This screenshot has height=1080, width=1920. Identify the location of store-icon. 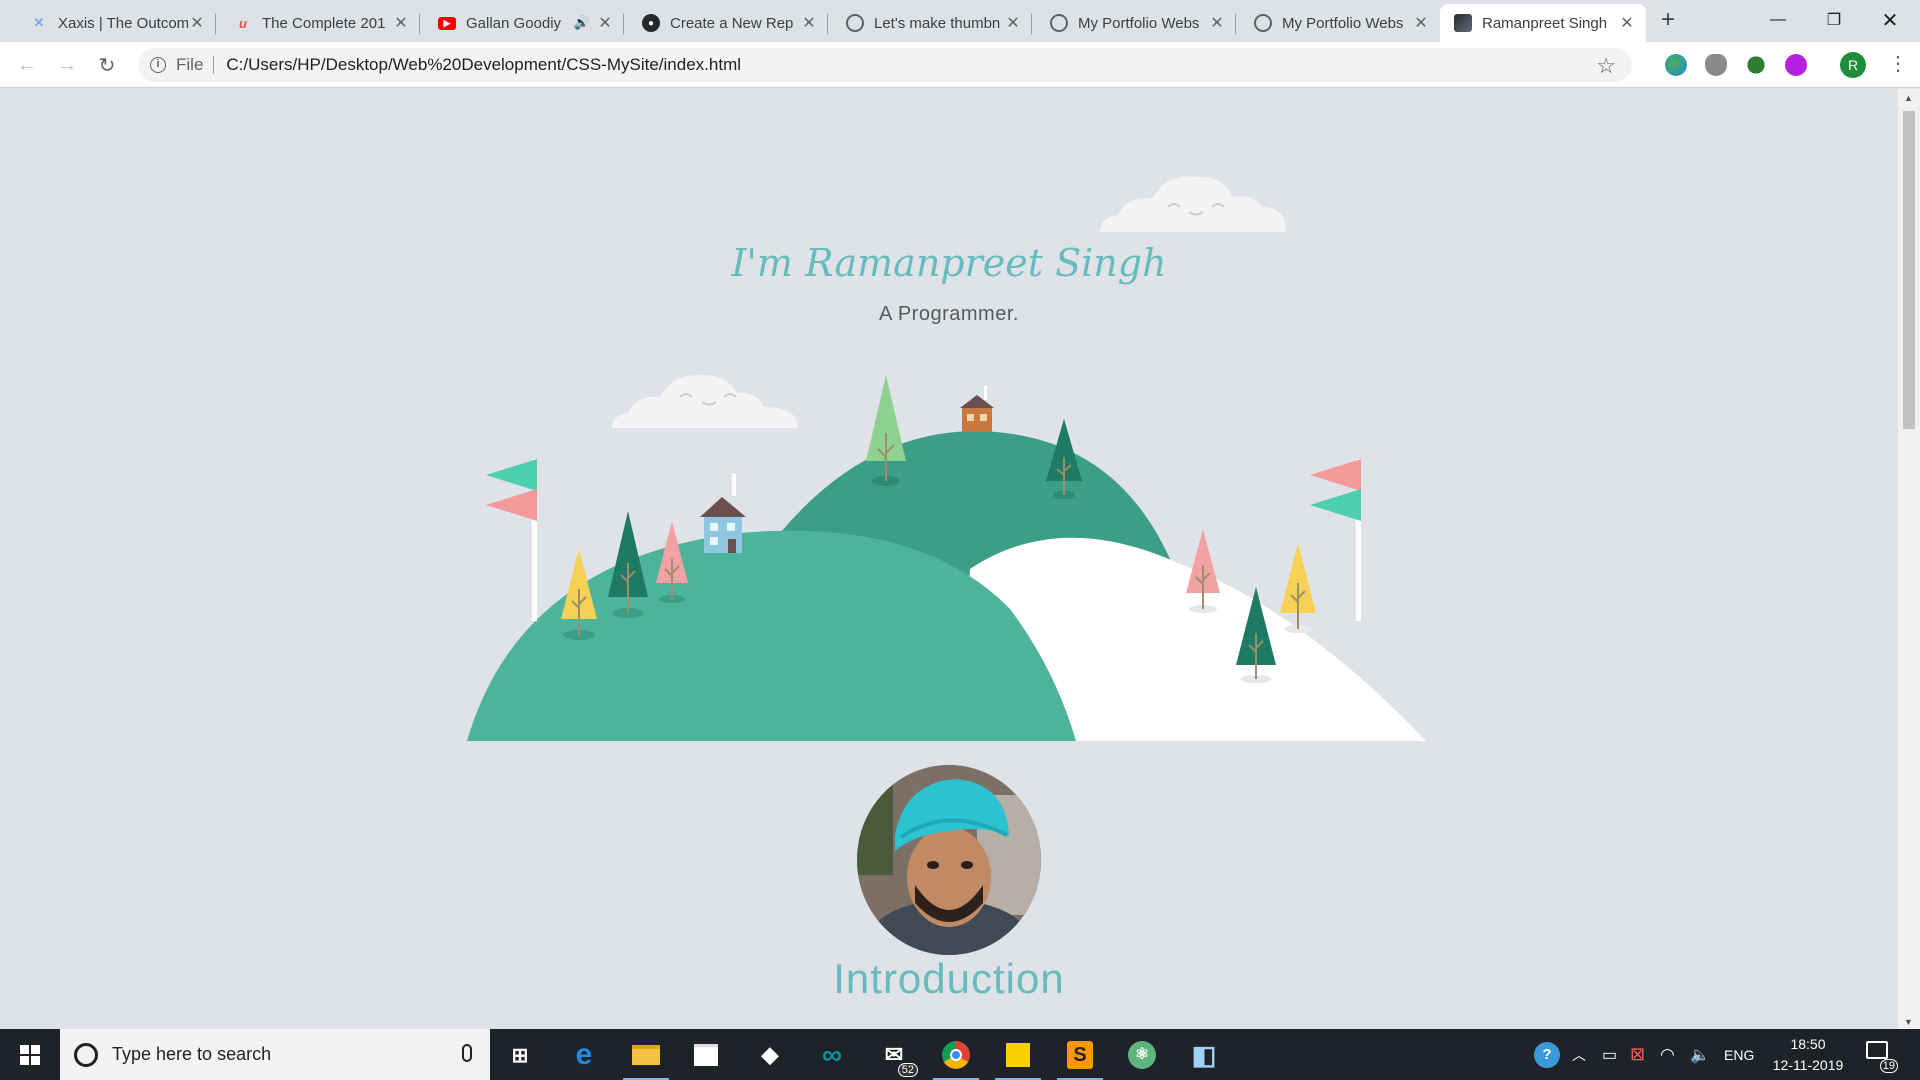
(706, 1055).